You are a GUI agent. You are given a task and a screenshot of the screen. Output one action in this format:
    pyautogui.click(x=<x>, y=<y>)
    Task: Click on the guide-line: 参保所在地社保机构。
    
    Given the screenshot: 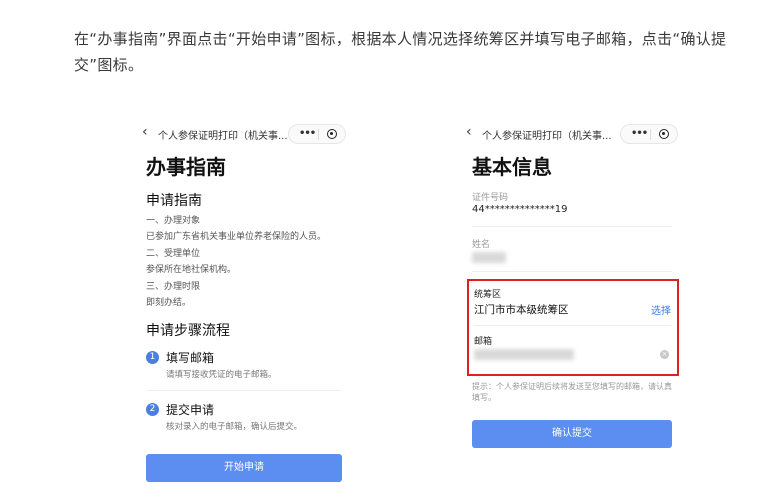 What is the action you would take?
    pyautogui.click(x=191, y=270)
    